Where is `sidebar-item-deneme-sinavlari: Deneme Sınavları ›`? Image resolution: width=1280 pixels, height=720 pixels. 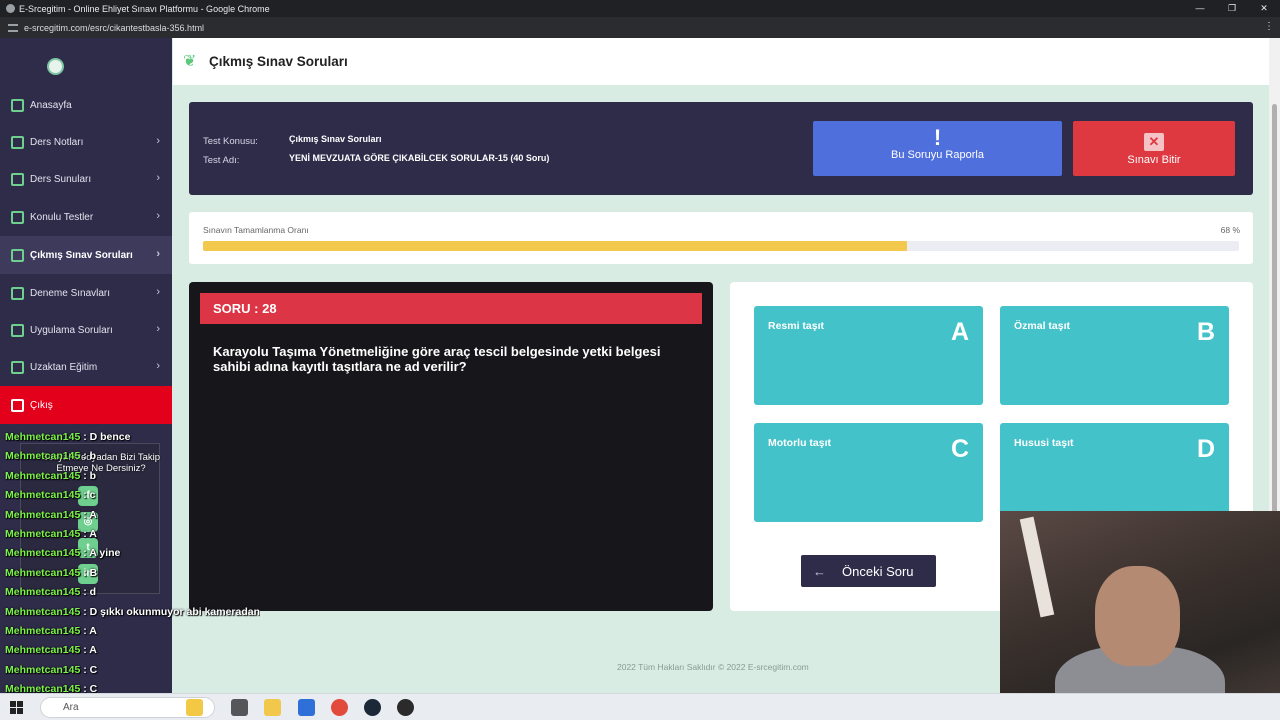
sidebar-item-deneme-sinavlari: Deneme Sınavları › is located at coordinates (86, 293).